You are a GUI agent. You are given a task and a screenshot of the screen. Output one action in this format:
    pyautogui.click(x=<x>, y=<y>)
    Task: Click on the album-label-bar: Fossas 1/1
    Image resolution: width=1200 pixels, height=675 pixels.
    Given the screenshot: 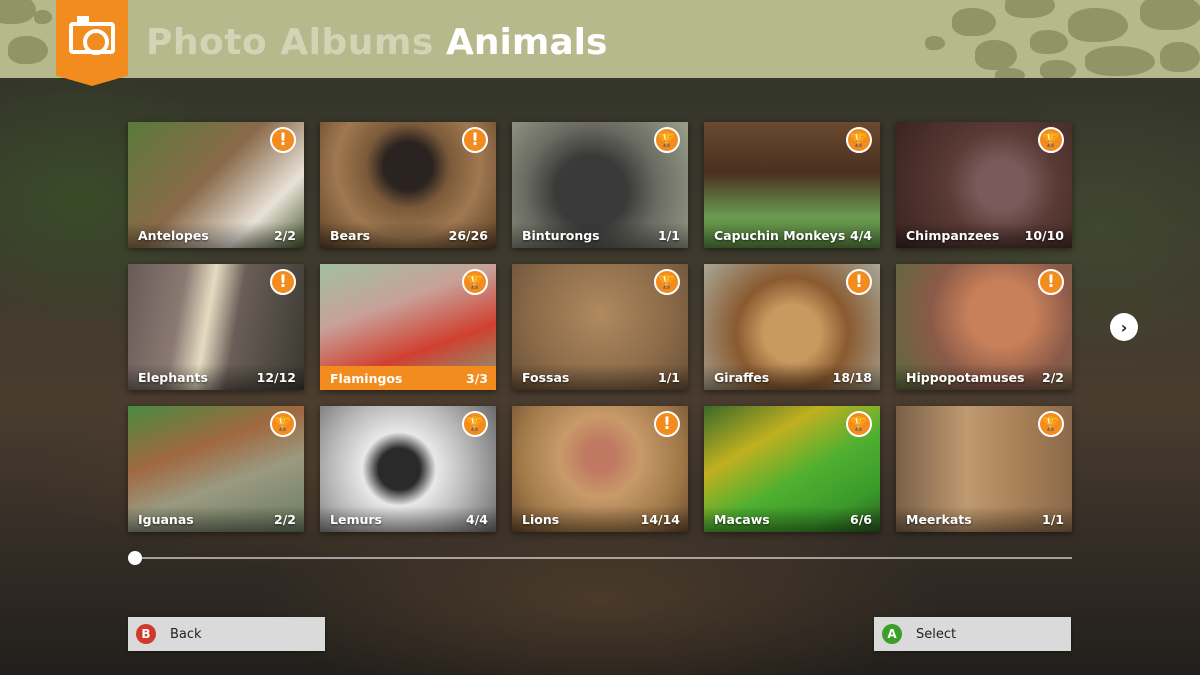 What is the action you would take?
    pyautogui.click(x=600, y=377)
    